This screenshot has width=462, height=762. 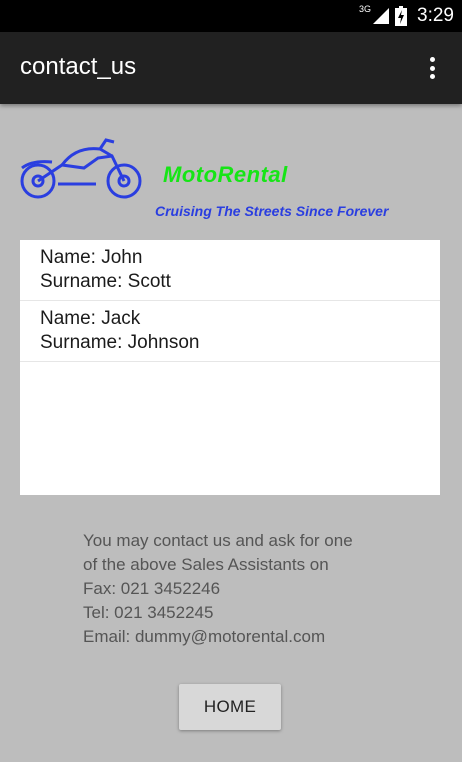 I want to click on app-title: contact_us, so click(x=78, y=66).